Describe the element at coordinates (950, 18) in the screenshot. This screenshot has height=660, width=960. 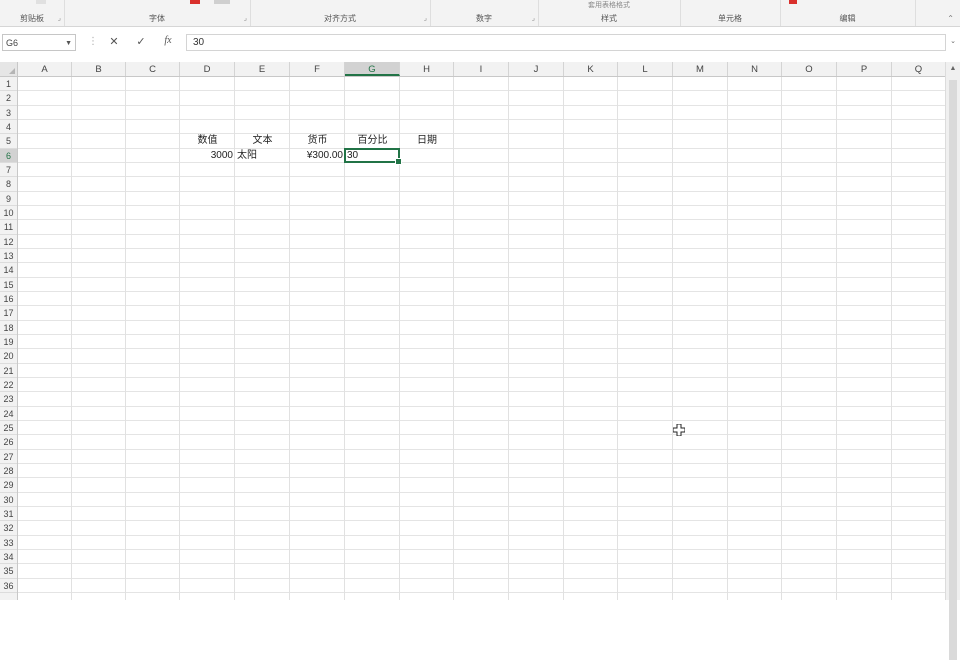
I see `collapse-ribbon-icon: ⌃` at that location.